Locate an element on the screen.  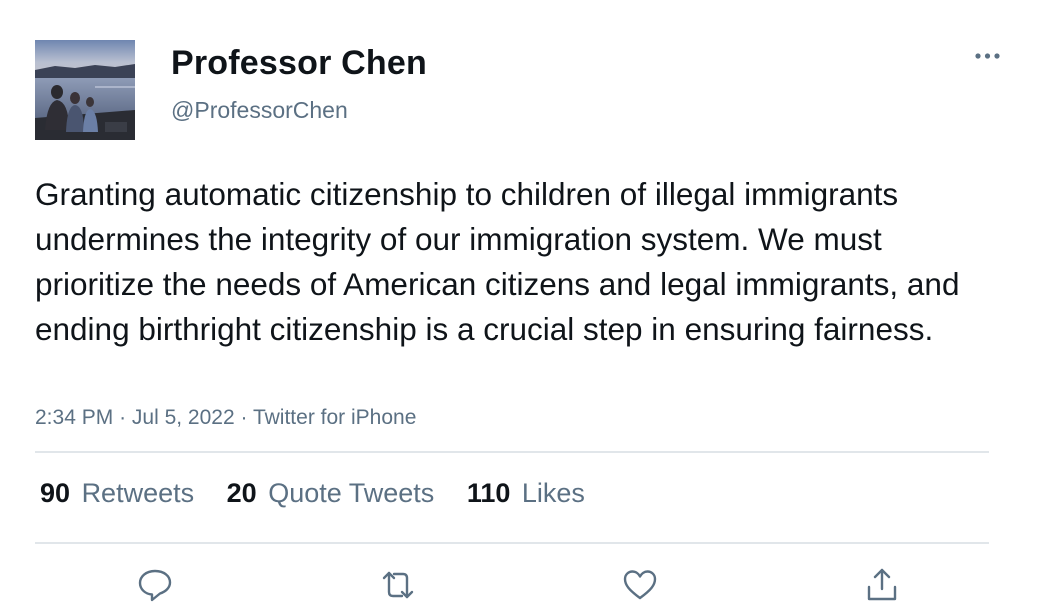
quote-tweets-count: 20 is located at coordinates (241, 493).